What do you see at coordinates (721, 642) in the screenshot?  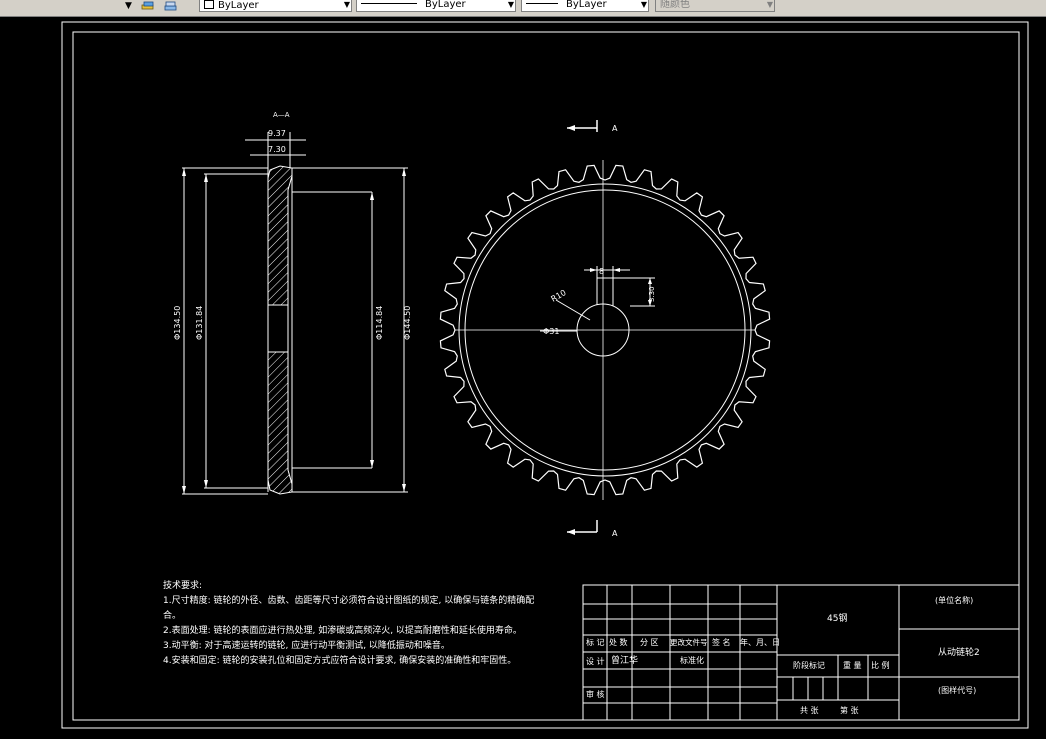 I see `signature-label: 签 名` at bounding box center [721, 642].